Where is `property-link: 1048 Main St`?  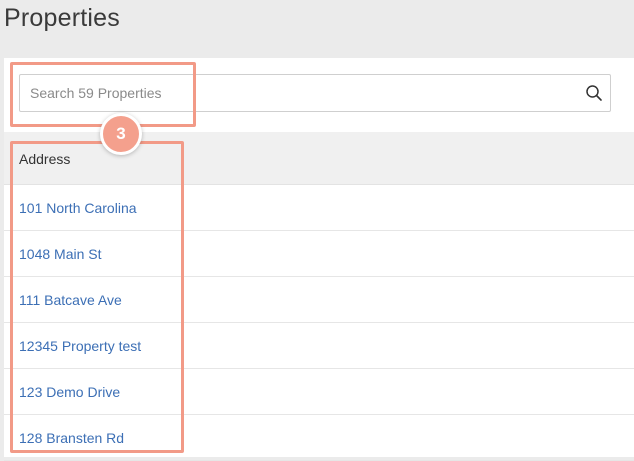 property-link: 1048 Main St is located at coordinates (60, 254).